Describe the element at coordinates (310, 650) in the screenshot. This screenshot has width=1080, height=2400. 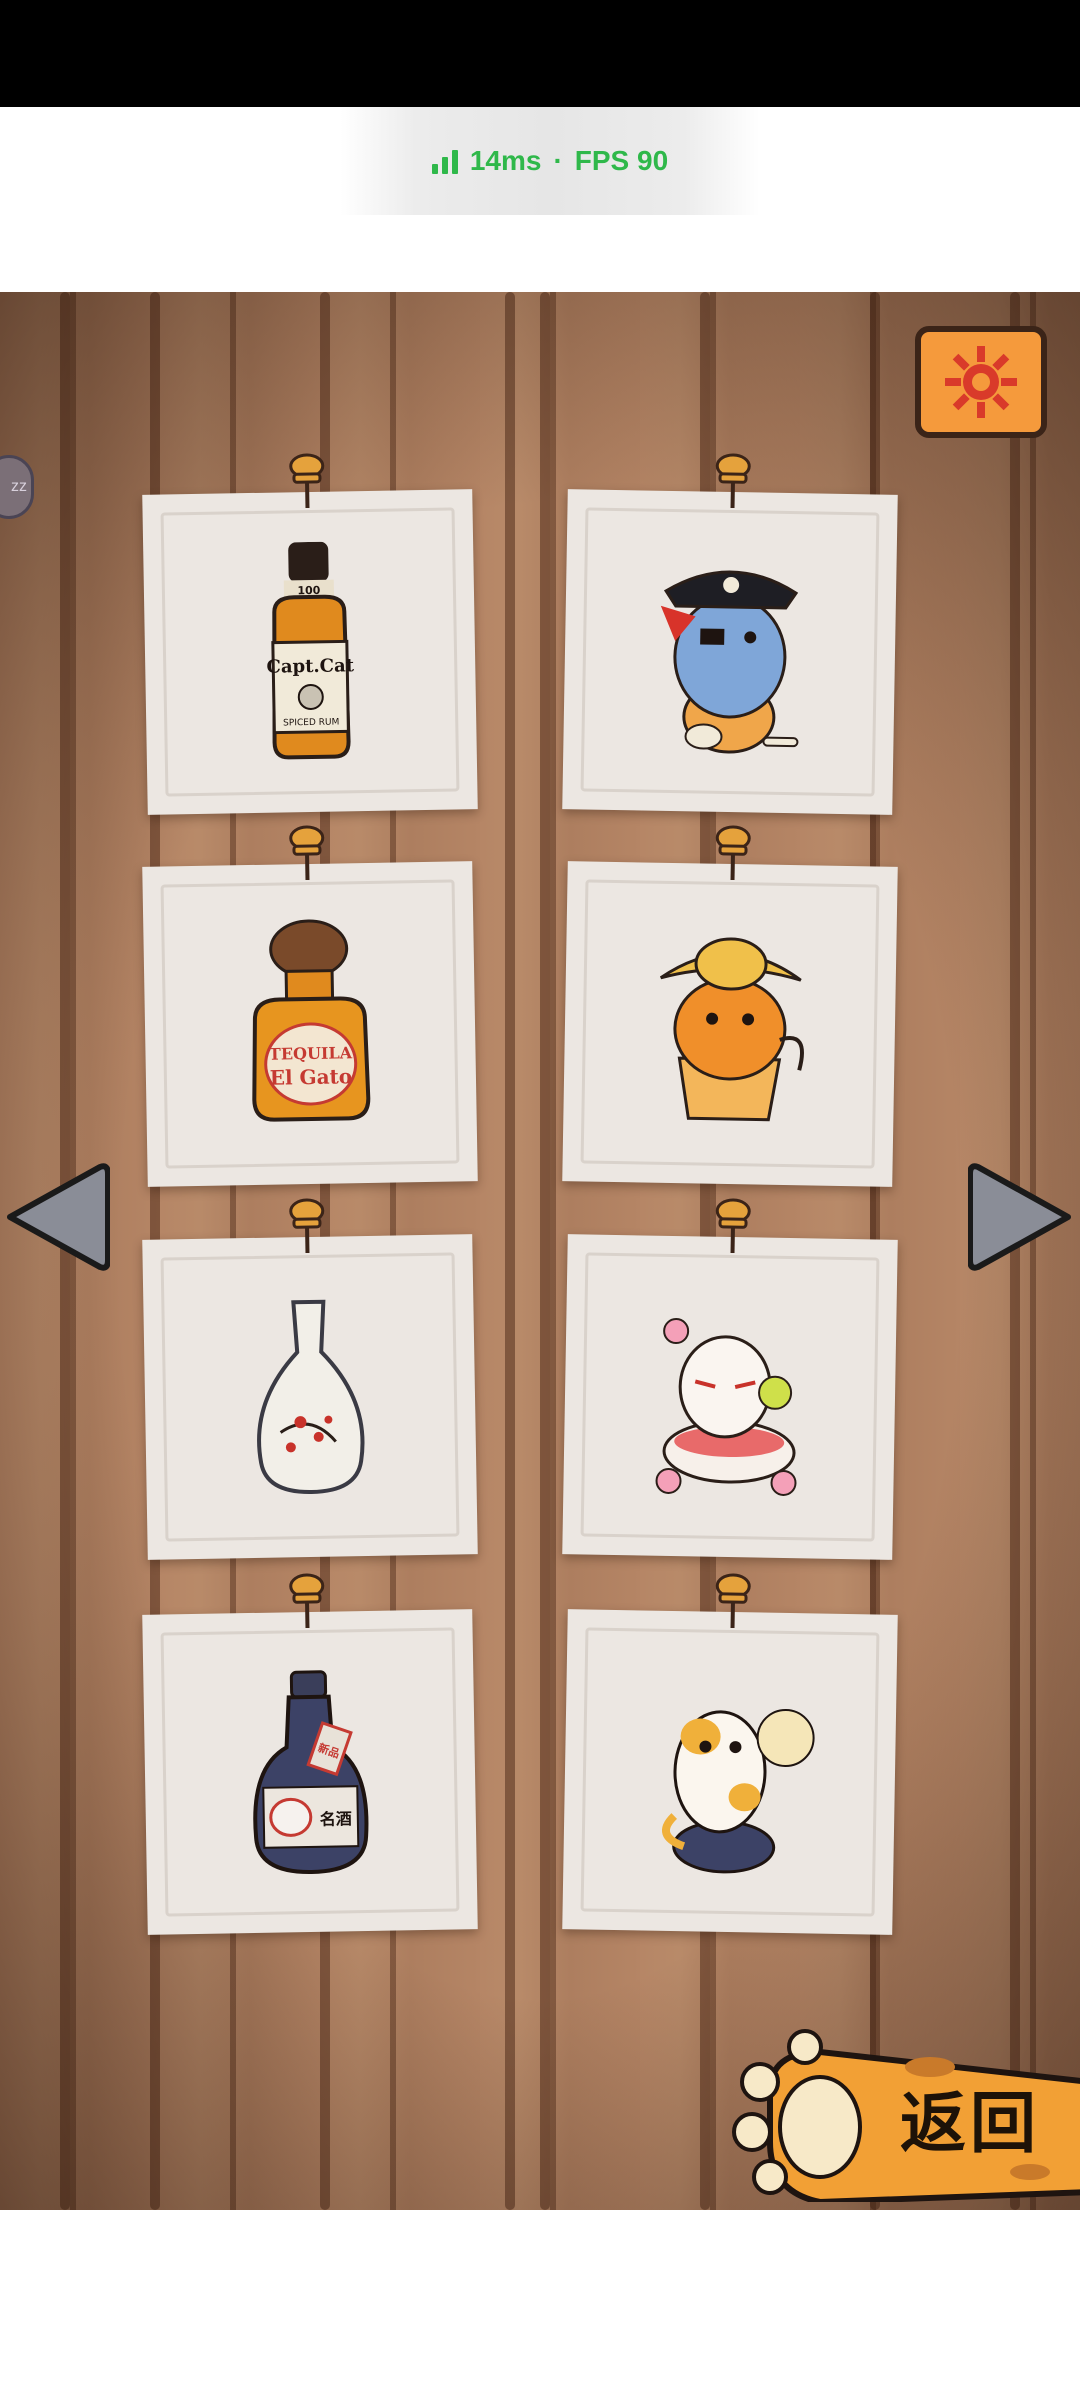
I see `capt-cat-rum-bottle: Capt.Cat SPICED RUM 100` at that location.